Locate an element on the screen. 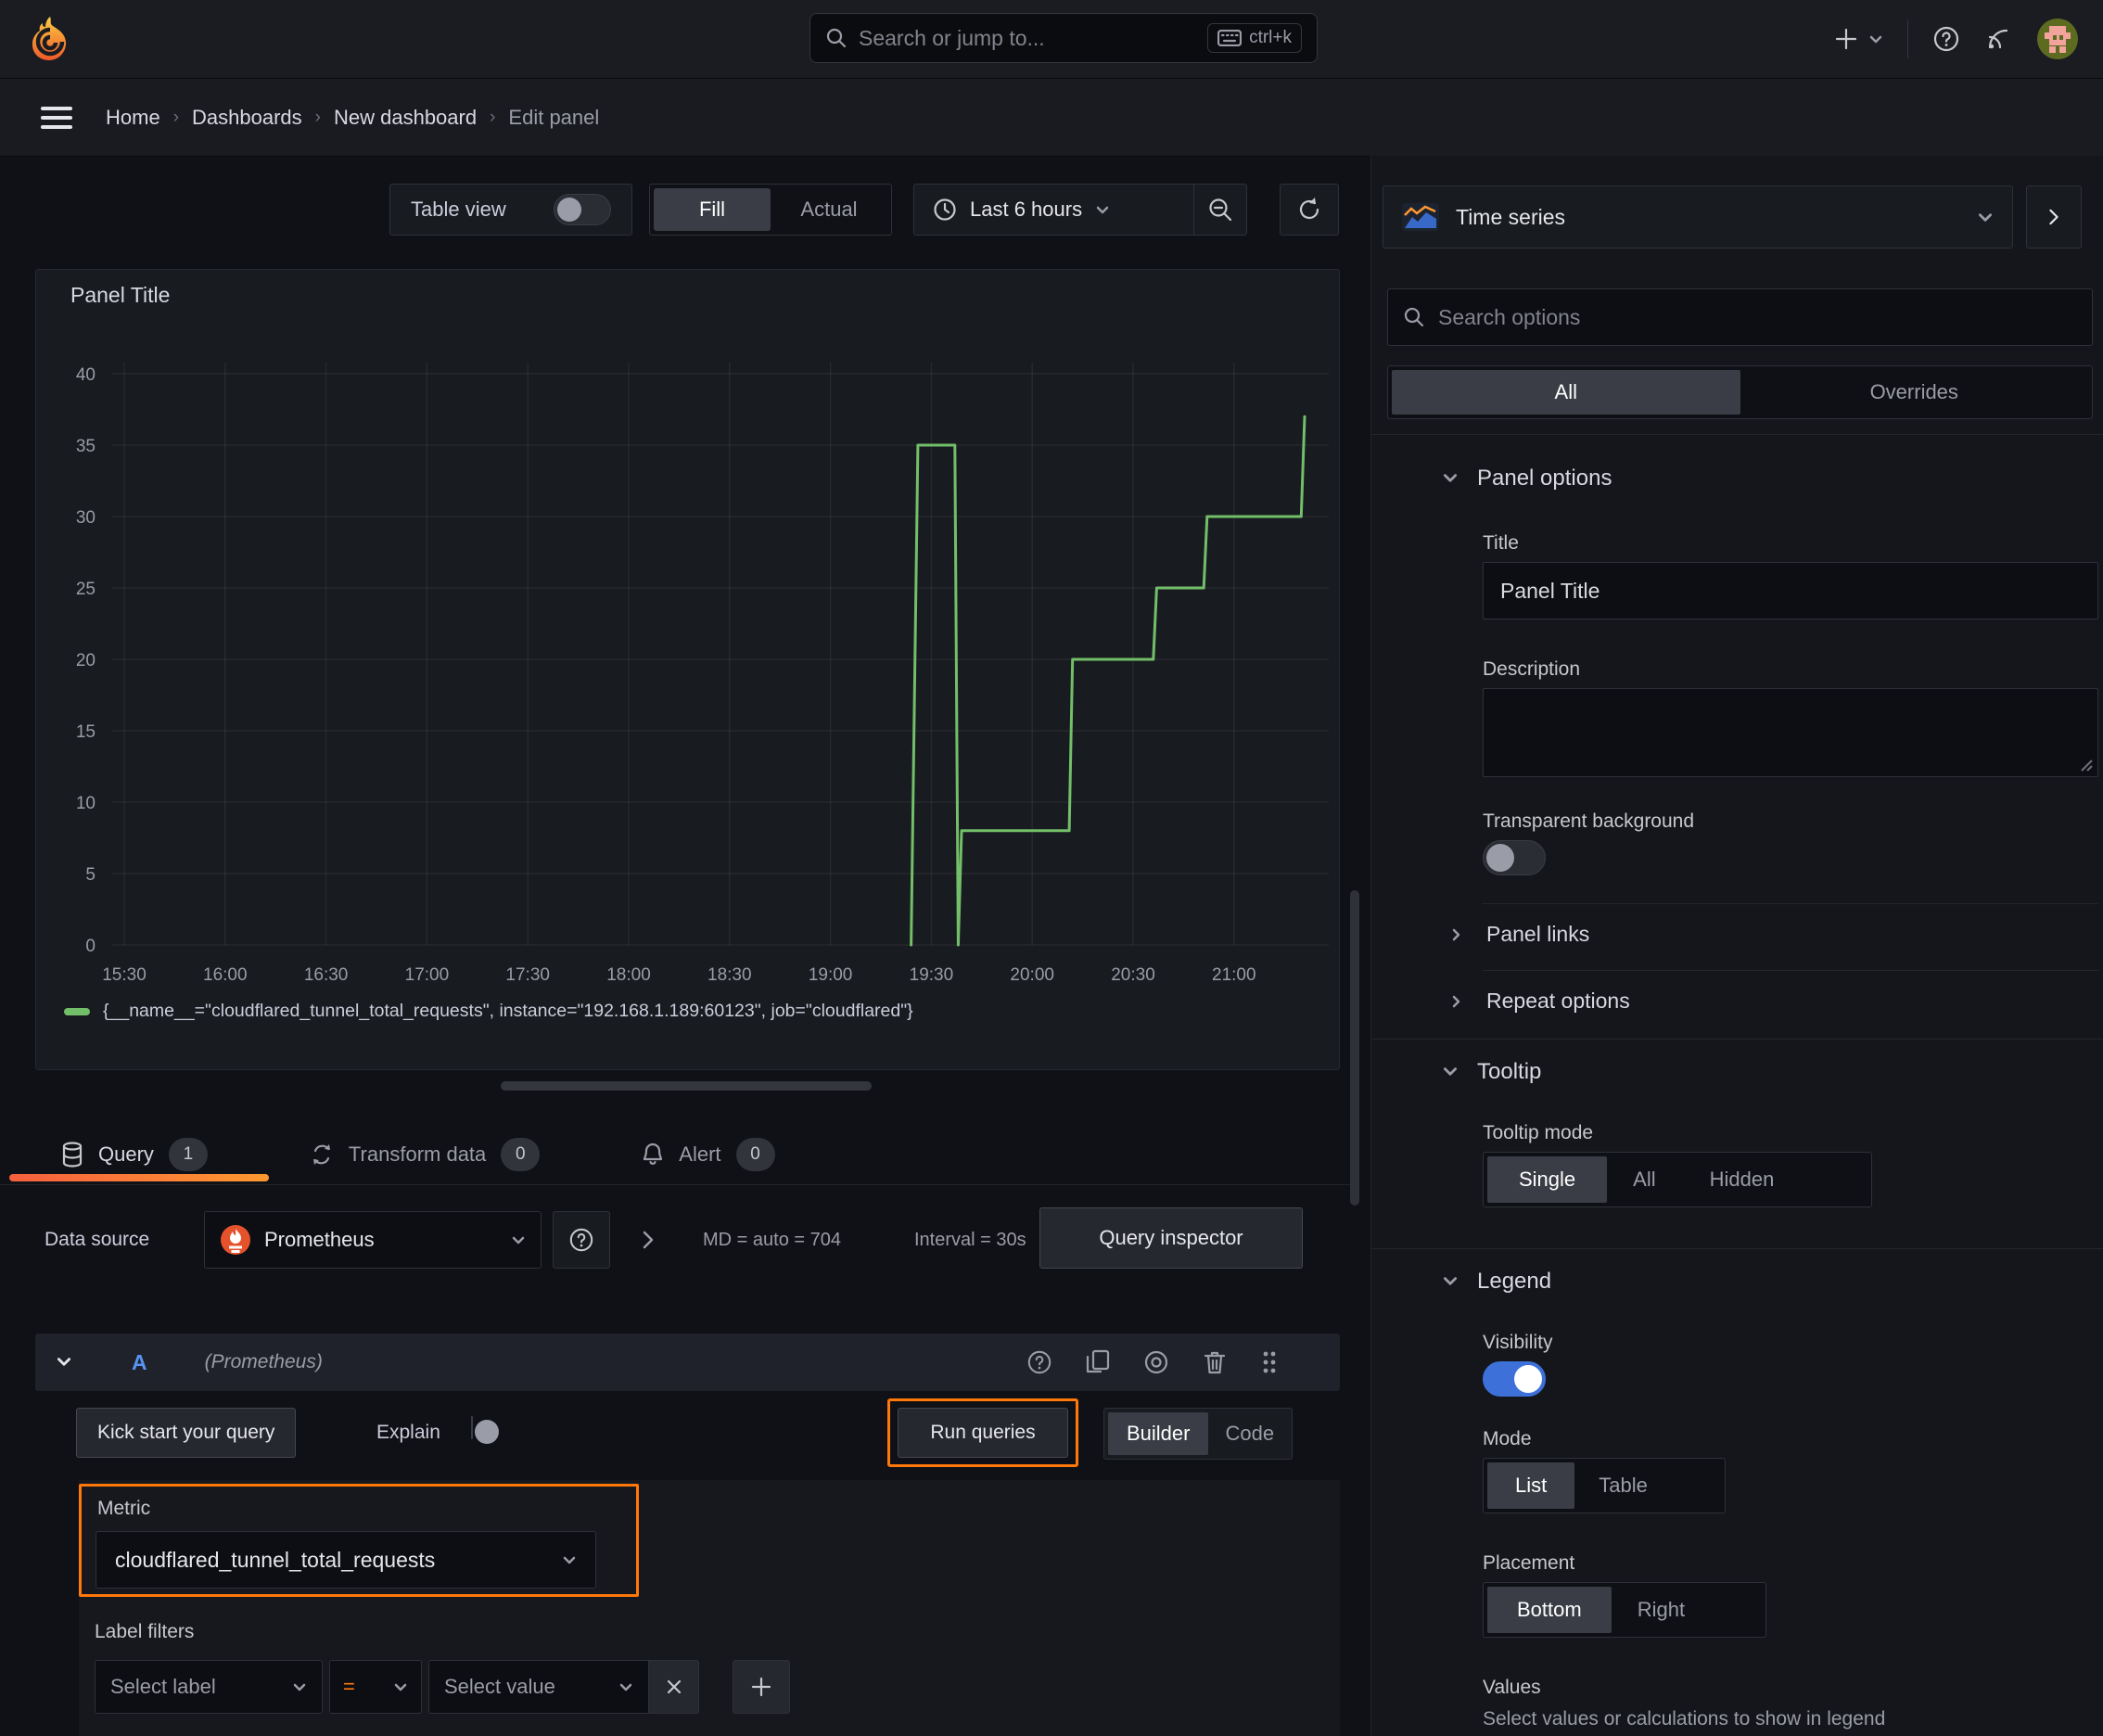 The height and width of the screenshot is (1736, 2103). close-icon is located at coordinates (674, 1686).